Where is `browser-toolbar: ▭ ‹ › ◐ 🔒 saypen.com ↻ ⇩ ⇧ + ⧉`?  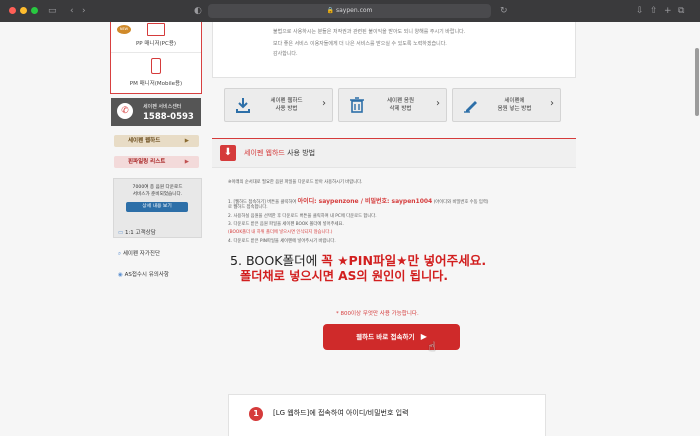
browser-toolbar: ▭ ‹ › ◐ 🔒 saypen.com ↻ ⇩ ⇧ + ⧉ is located at coordinates (350, 11).